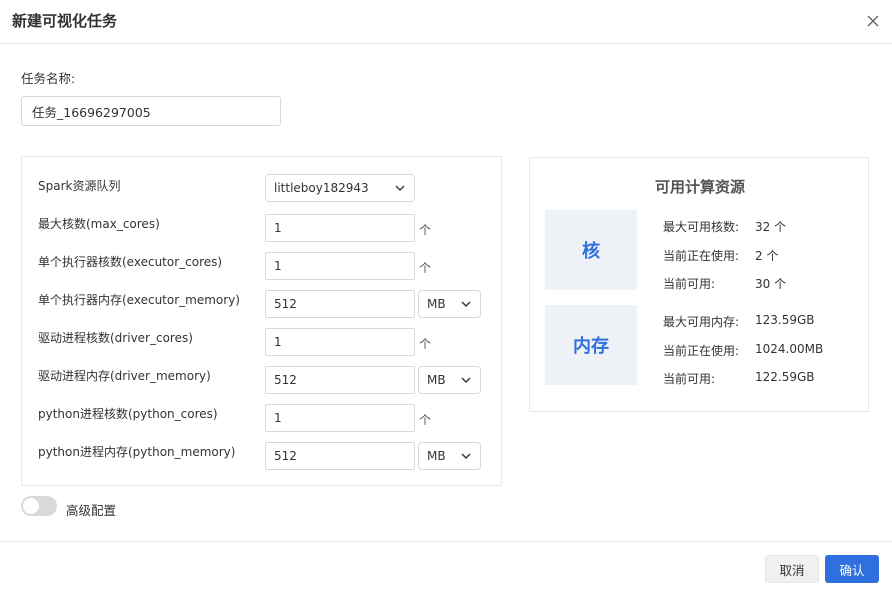 This screenshot has height=589, width=892. Describe the element at coordinates (591, 345) in the screenshot. I see `memory-box: 内存` at that location.